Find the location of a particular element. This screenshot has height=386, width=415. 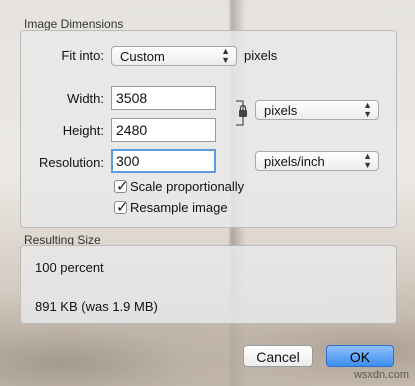

resolution-unit-popup: pixels/inch ▲ ▼ is located at coordinates (317, 161).